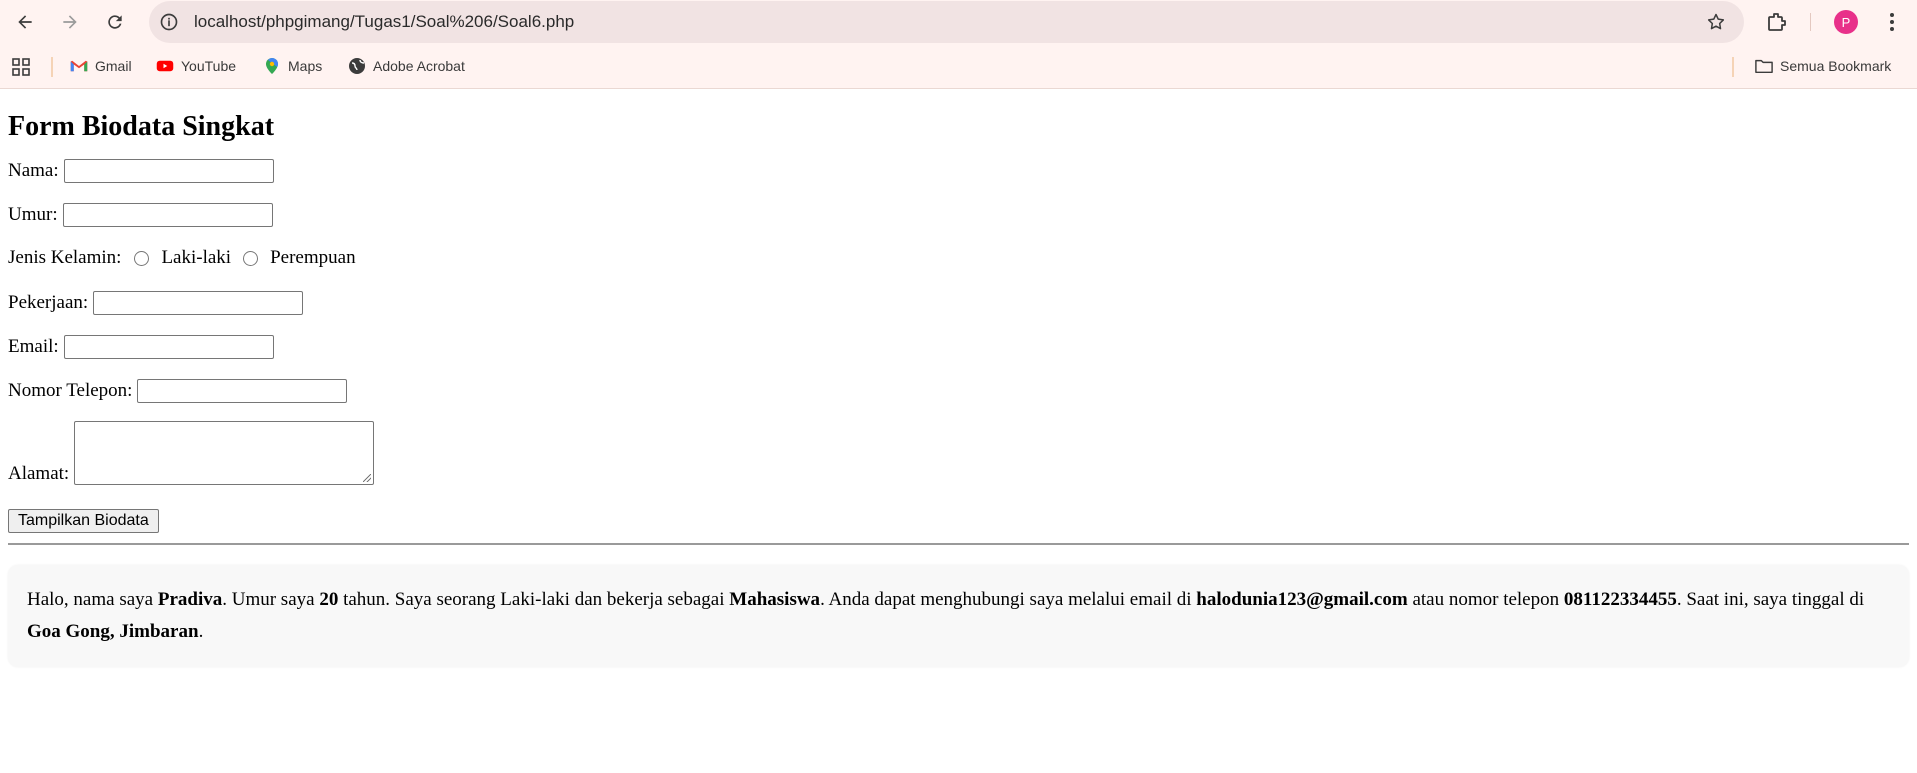  I want to click on result-email: halodunia123@gmail.com, so click(1302, 599).